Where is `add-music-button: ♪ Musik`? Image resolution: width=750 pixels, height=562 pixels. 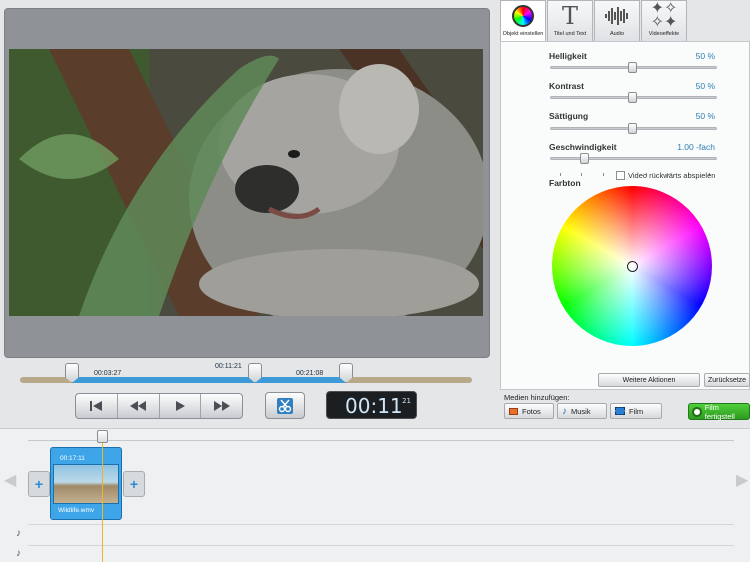 add-music-button: ♪ Musik is located at coordinates (582, 411).